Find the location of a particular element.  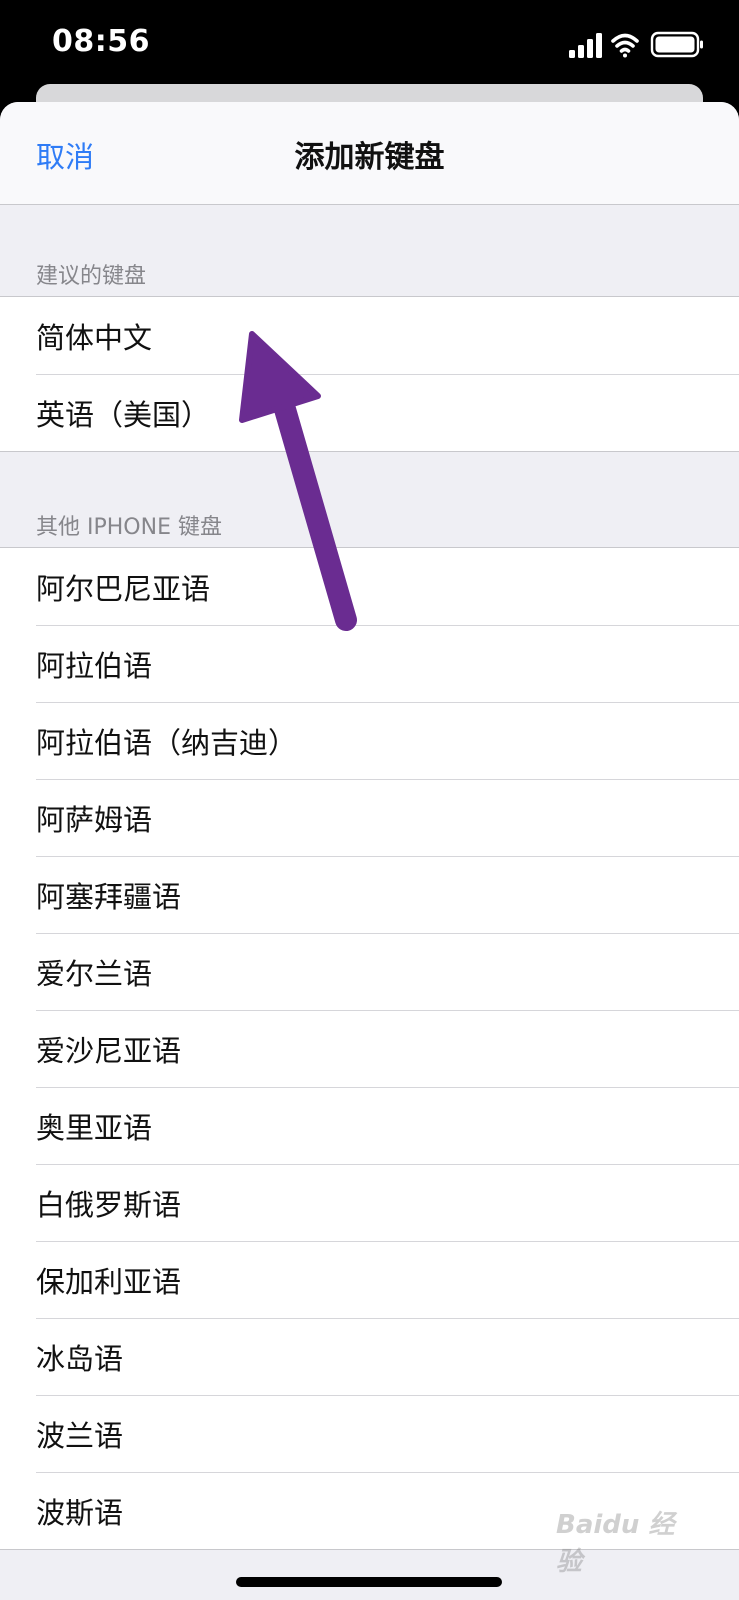

keyboard-list-item: 爱尔兰语 is located at coordinates (369, 971).